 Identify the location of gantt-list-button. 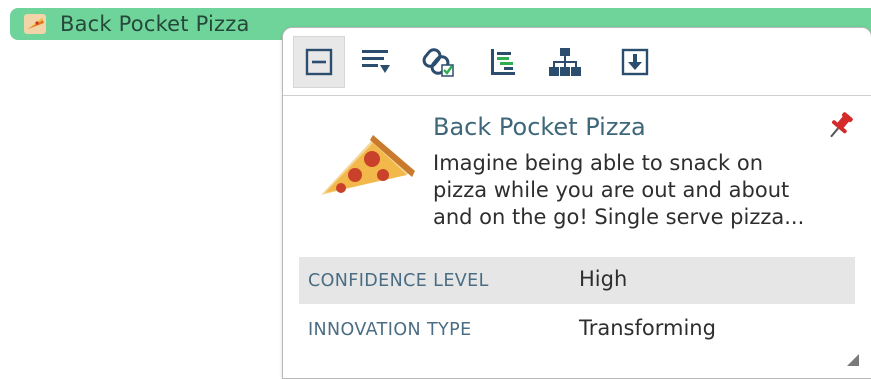
(503, 62).